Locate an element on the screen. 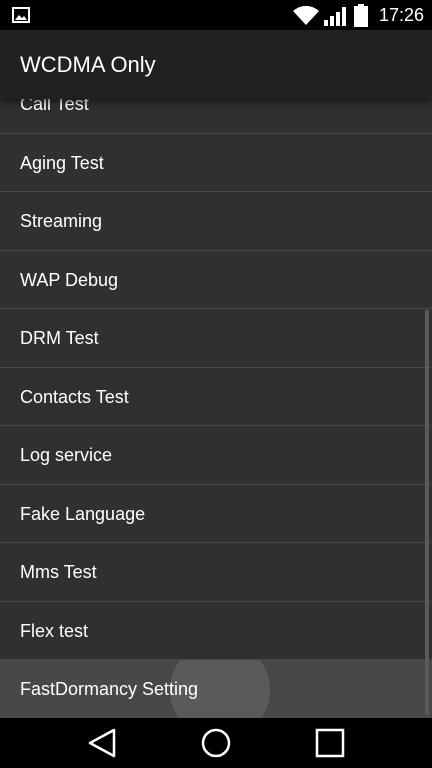  home-icon is located at coordinates (216, 743).